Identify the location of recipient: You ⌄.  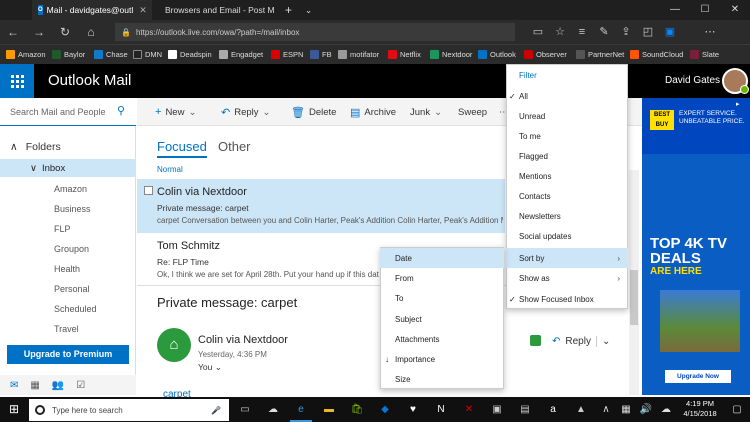
(210, 367).